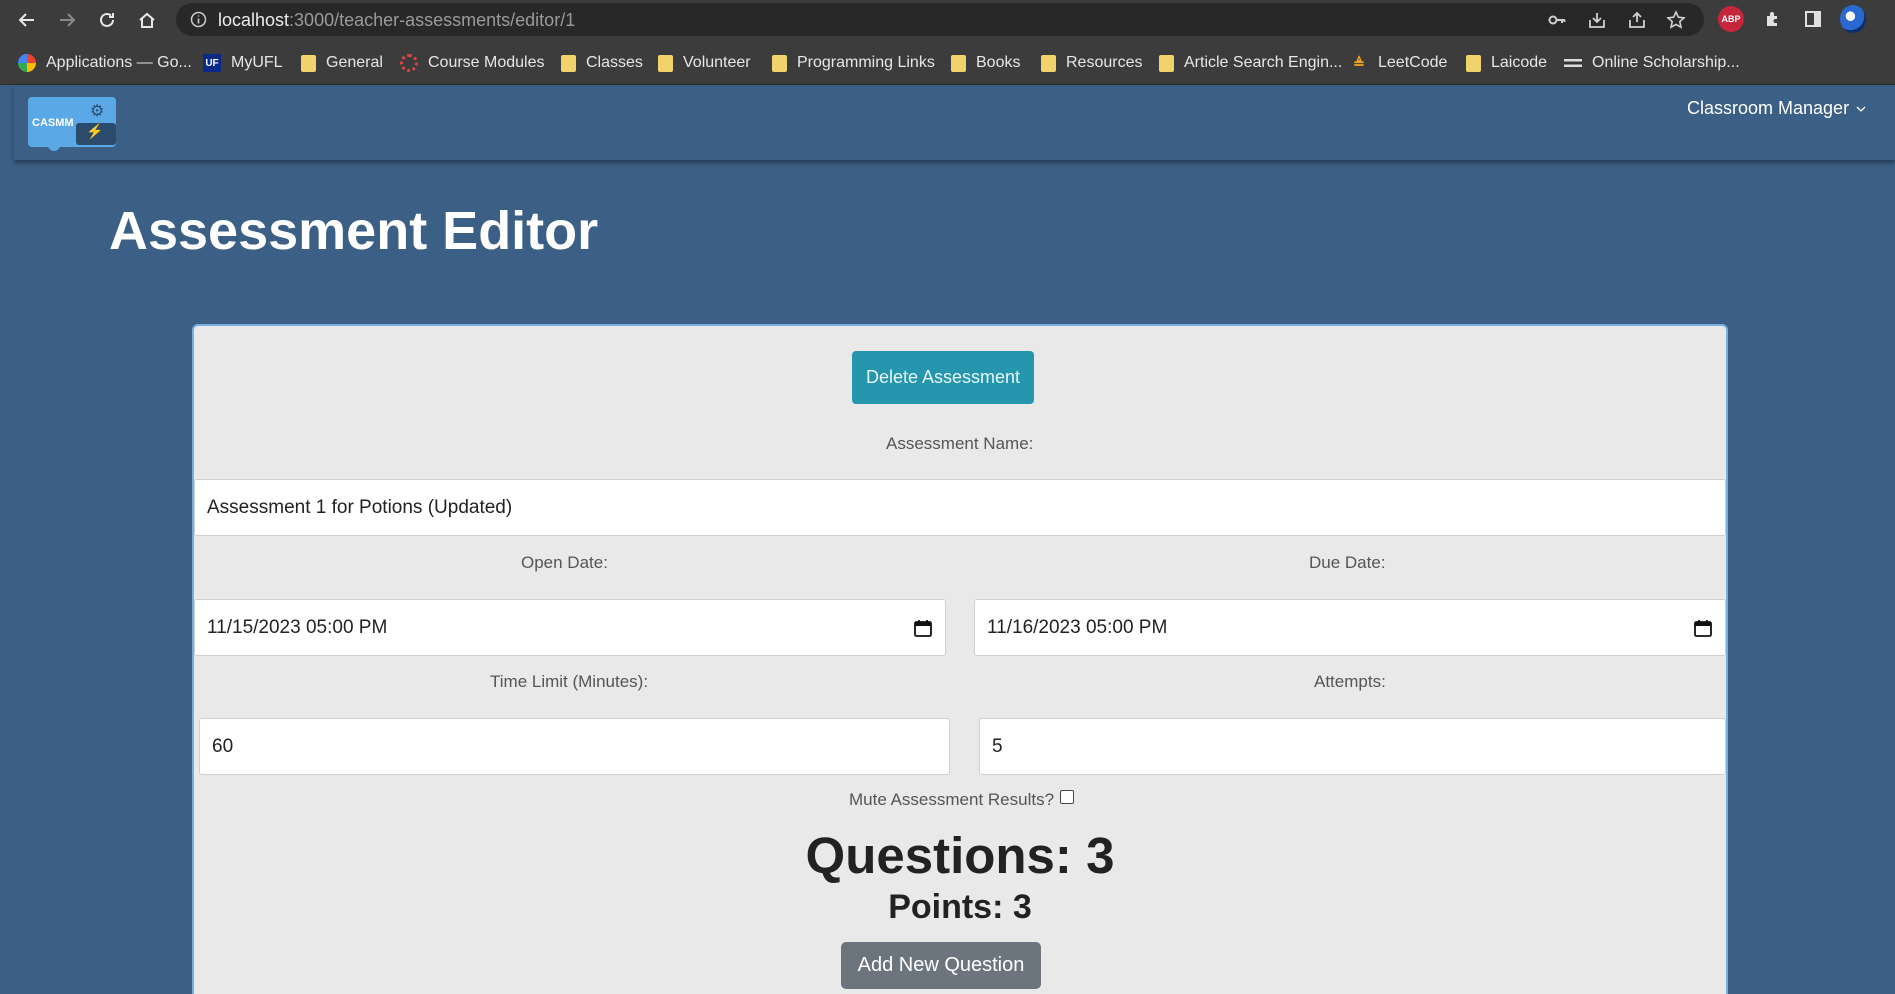 Image resolution: width=1895 pixels, height=994 pixels. I want to click on menu-label: Classroom Manager, so click(1768, 108).